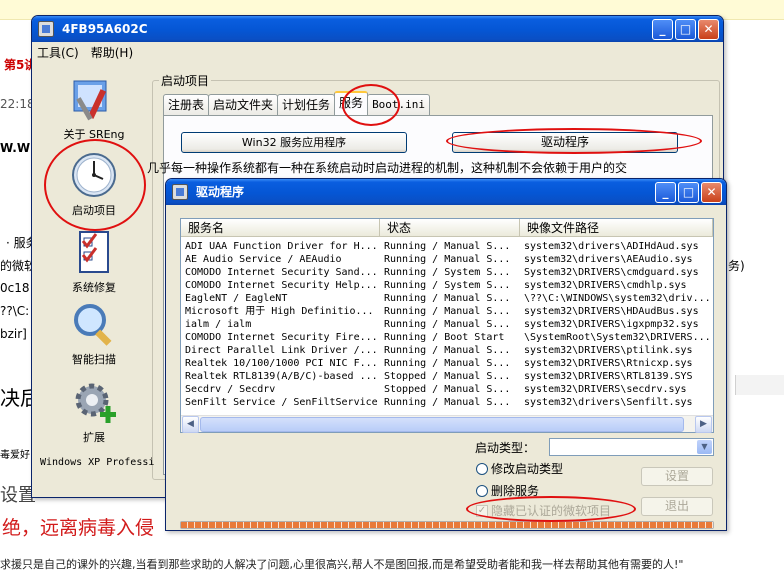 The height and width of the screenshot is (587, 784). I want to click on clock-icon, so click(94, 175).